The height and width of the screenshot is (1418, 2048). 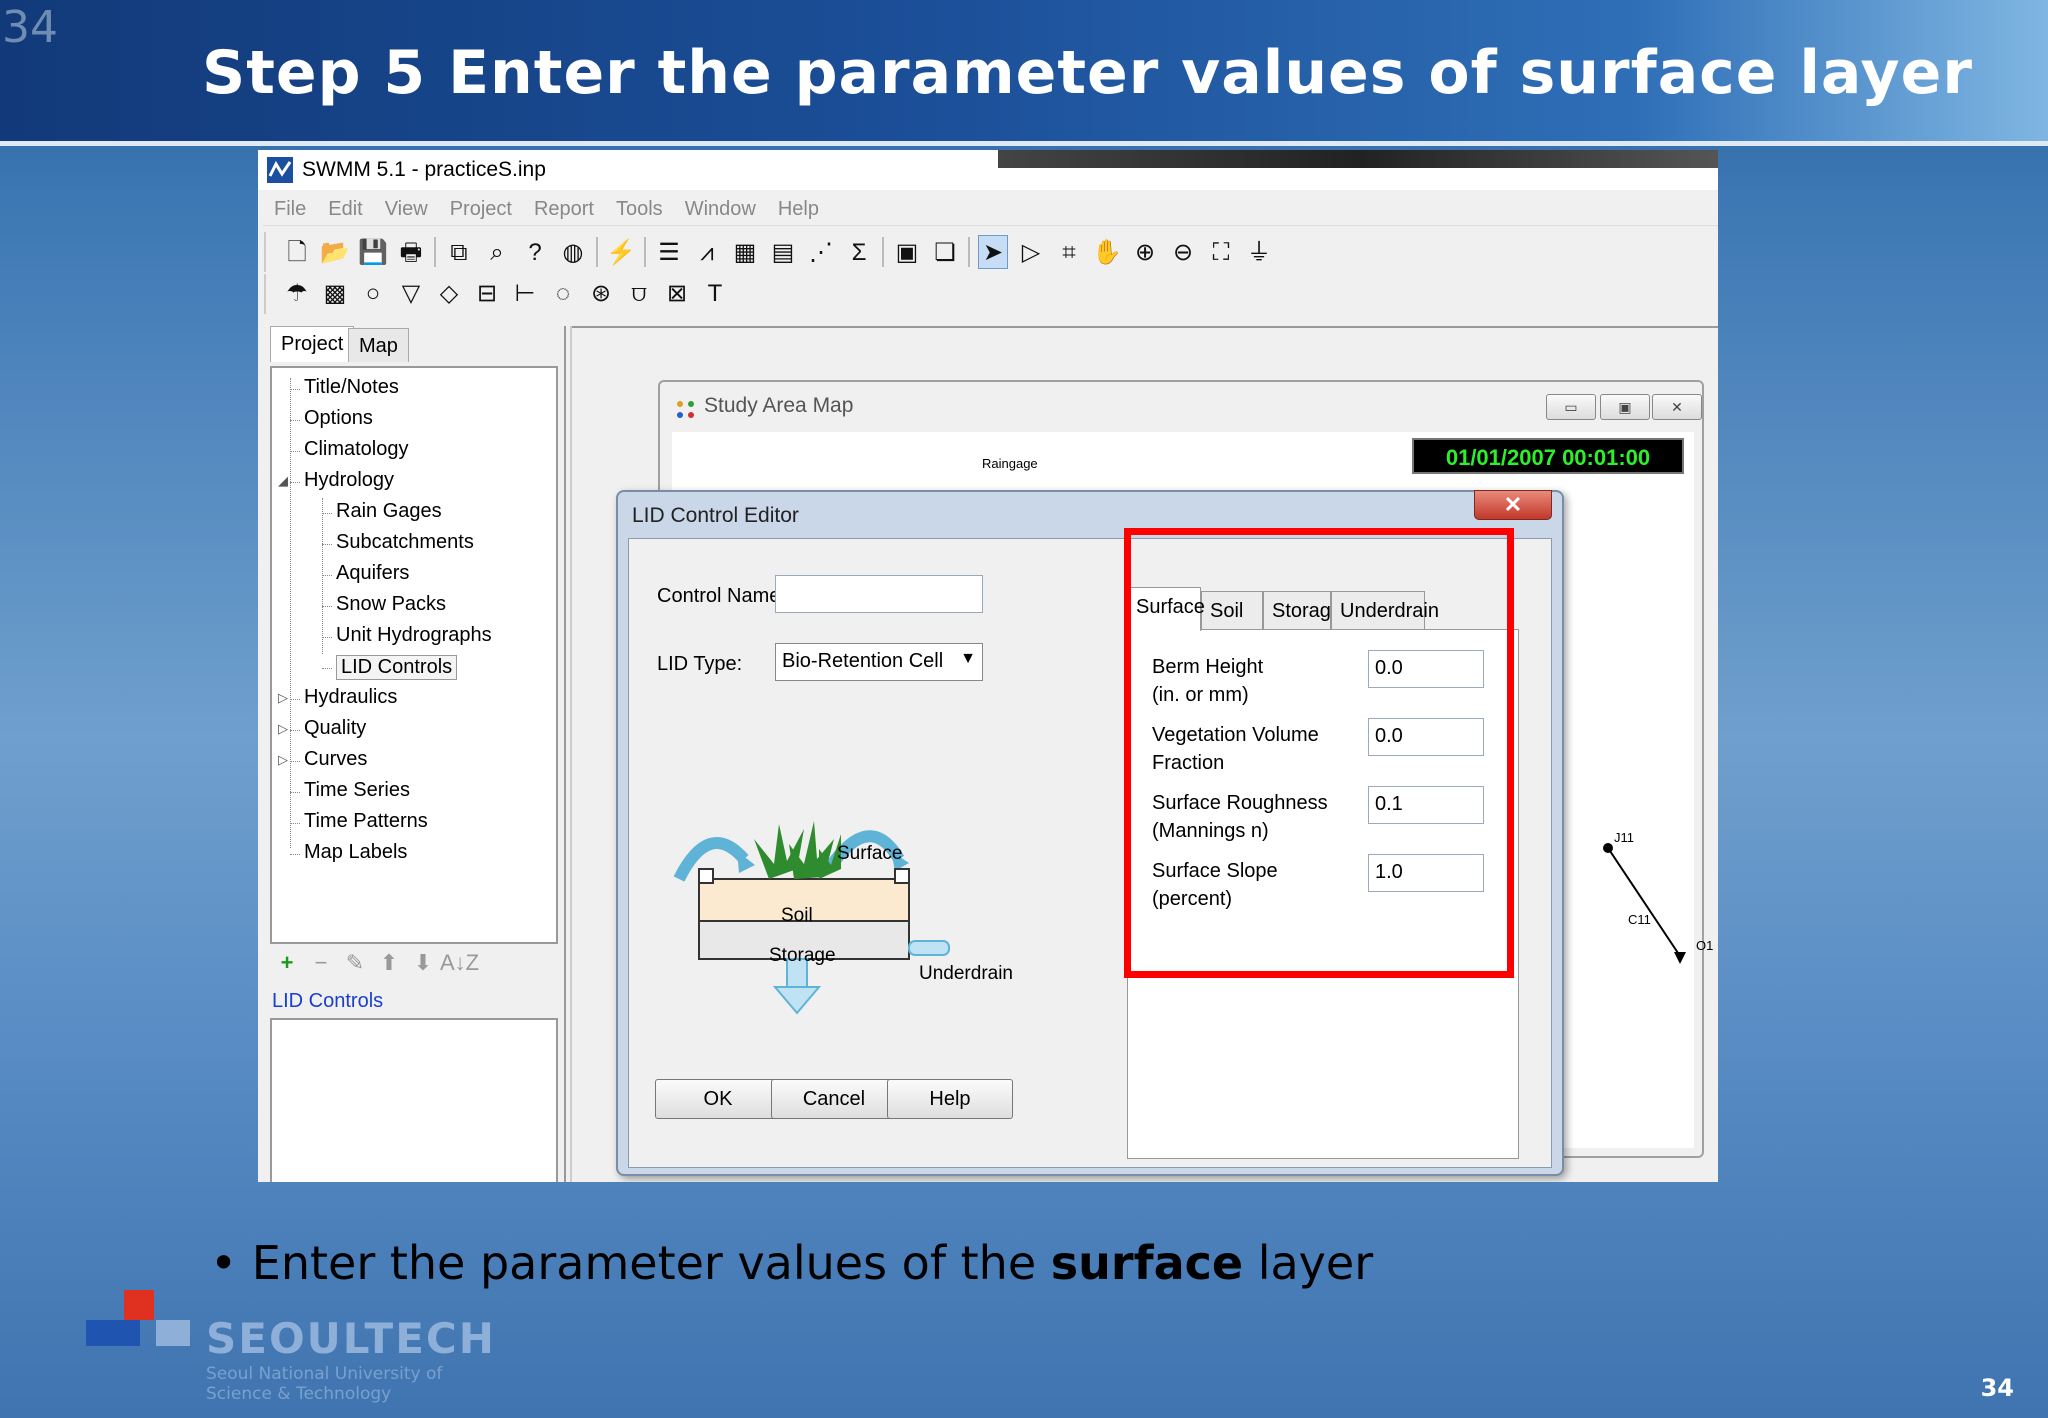 What do you see at coordinates (345, 206) in the screenshot?
I see `menu-edit: Edit` at bounding box center [345, 206].